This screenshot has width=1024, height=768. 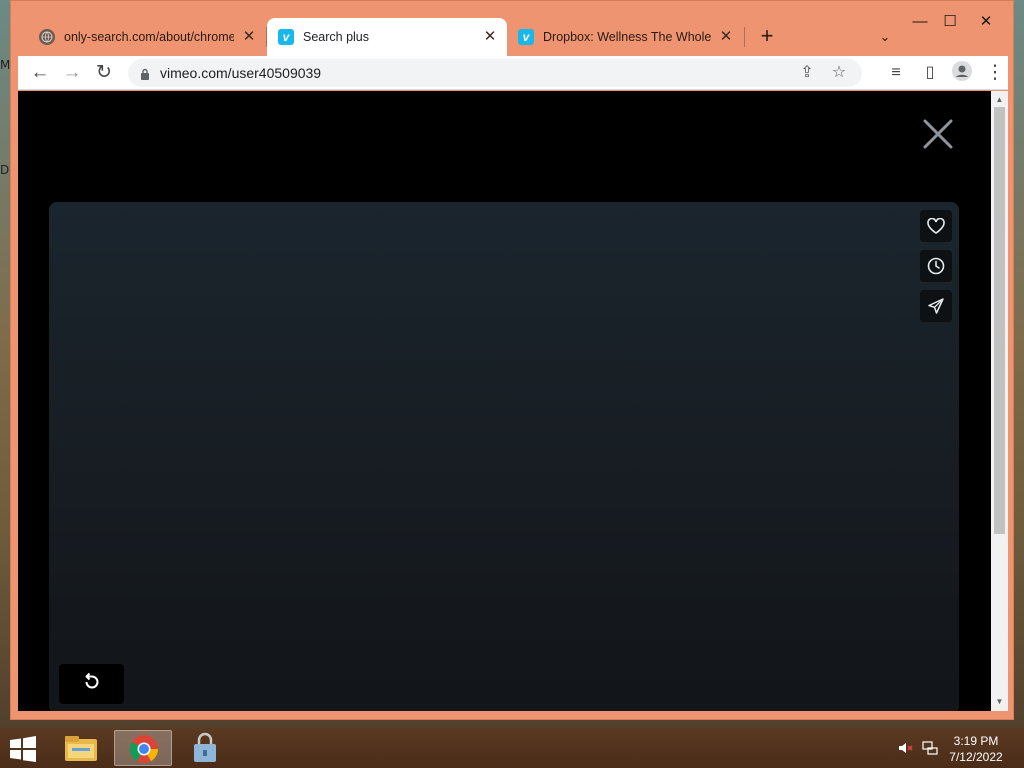 What do you see at coordinates (950, 22) in the screenshot?
I see `maximize-button: ☐` at bounding box center [950, 22].